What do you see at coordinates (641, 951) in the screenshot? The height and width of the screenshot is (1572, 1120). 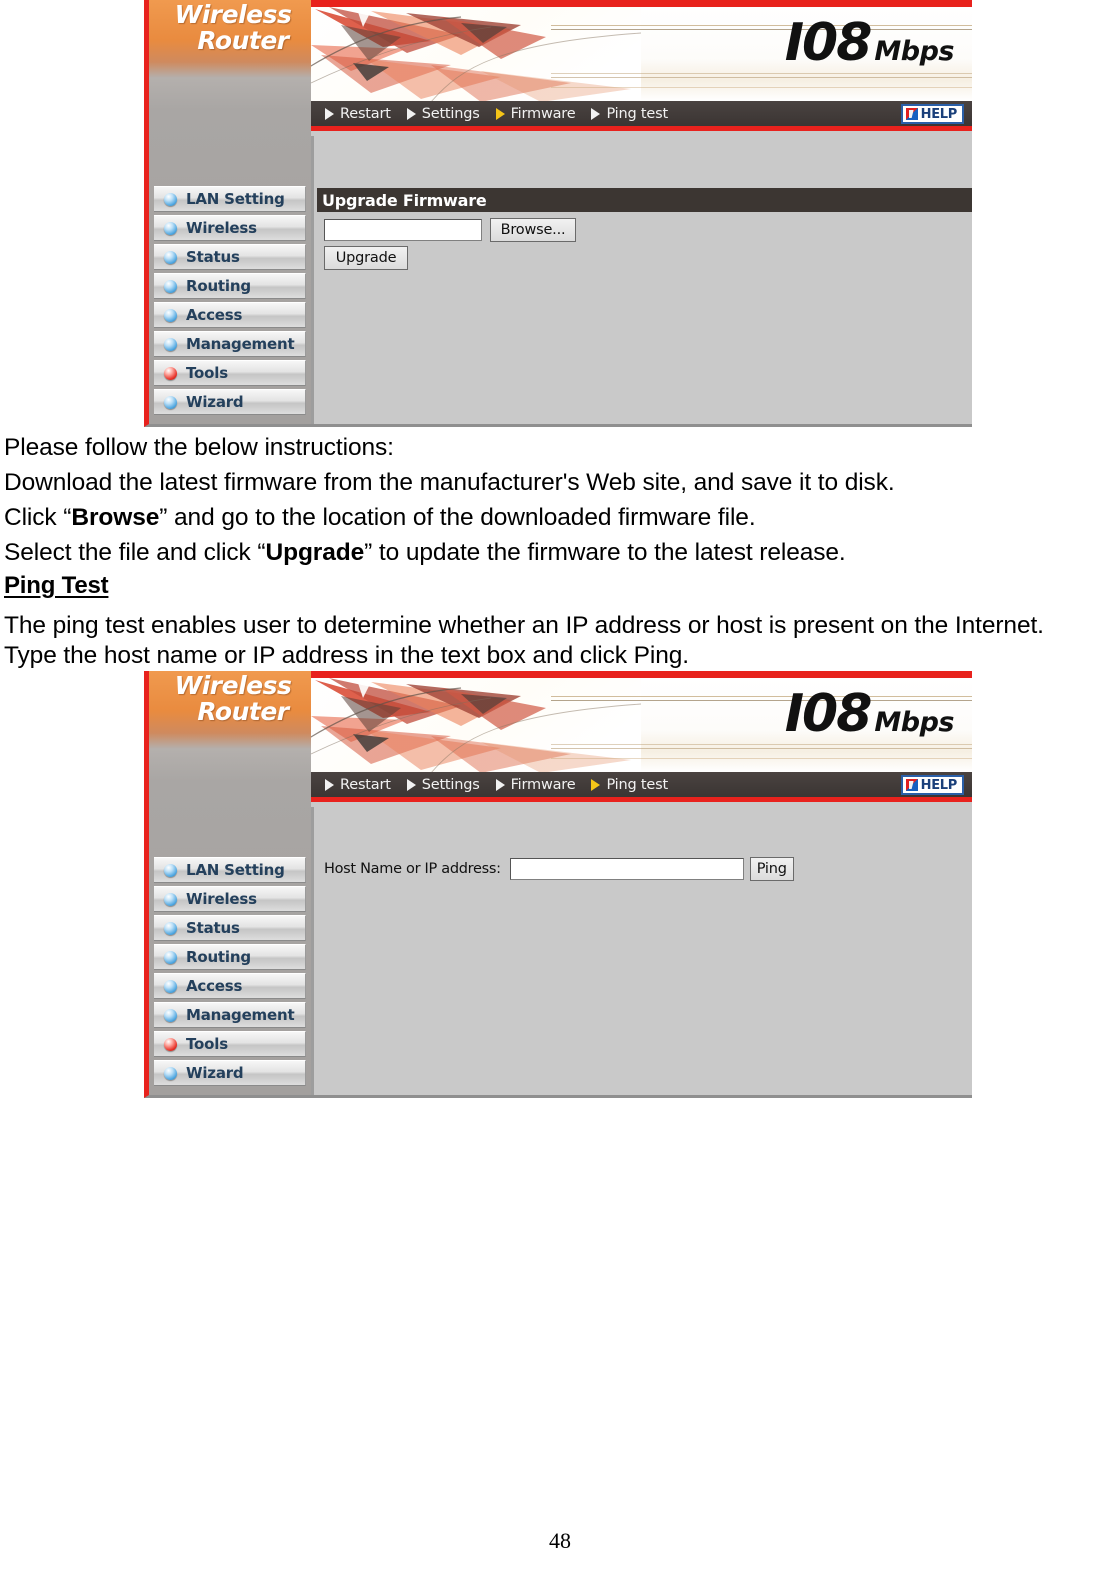 I see `content-area: Host Name or IP address: Ping` at bounding box center [641, 951].